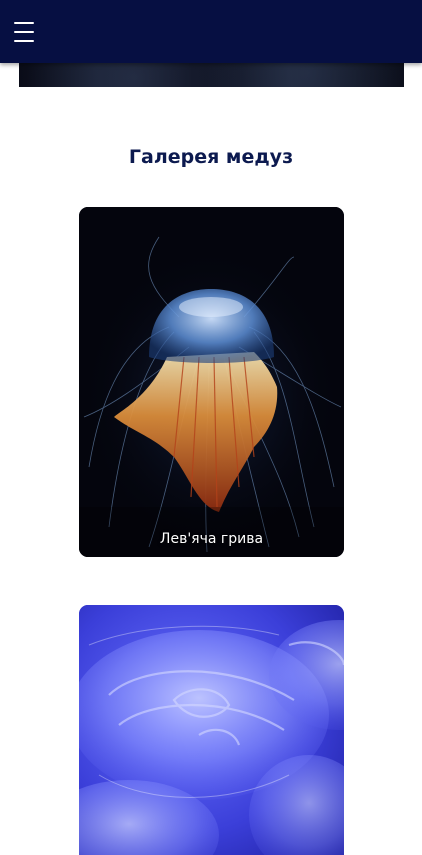 The height and width of the screenshot is (855, 422). I want to click on hamburger-menu-icon, so click(25, 32).